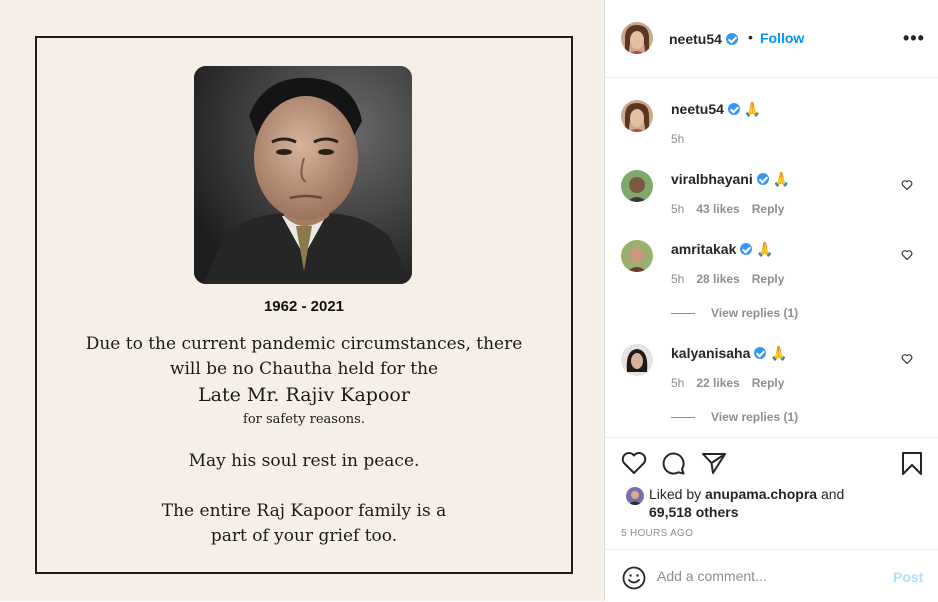 The image size is (938, 602). Describe the element at coordinates (717, 383) in the screenshot. I see `likes-count: 22 likes` at that location.